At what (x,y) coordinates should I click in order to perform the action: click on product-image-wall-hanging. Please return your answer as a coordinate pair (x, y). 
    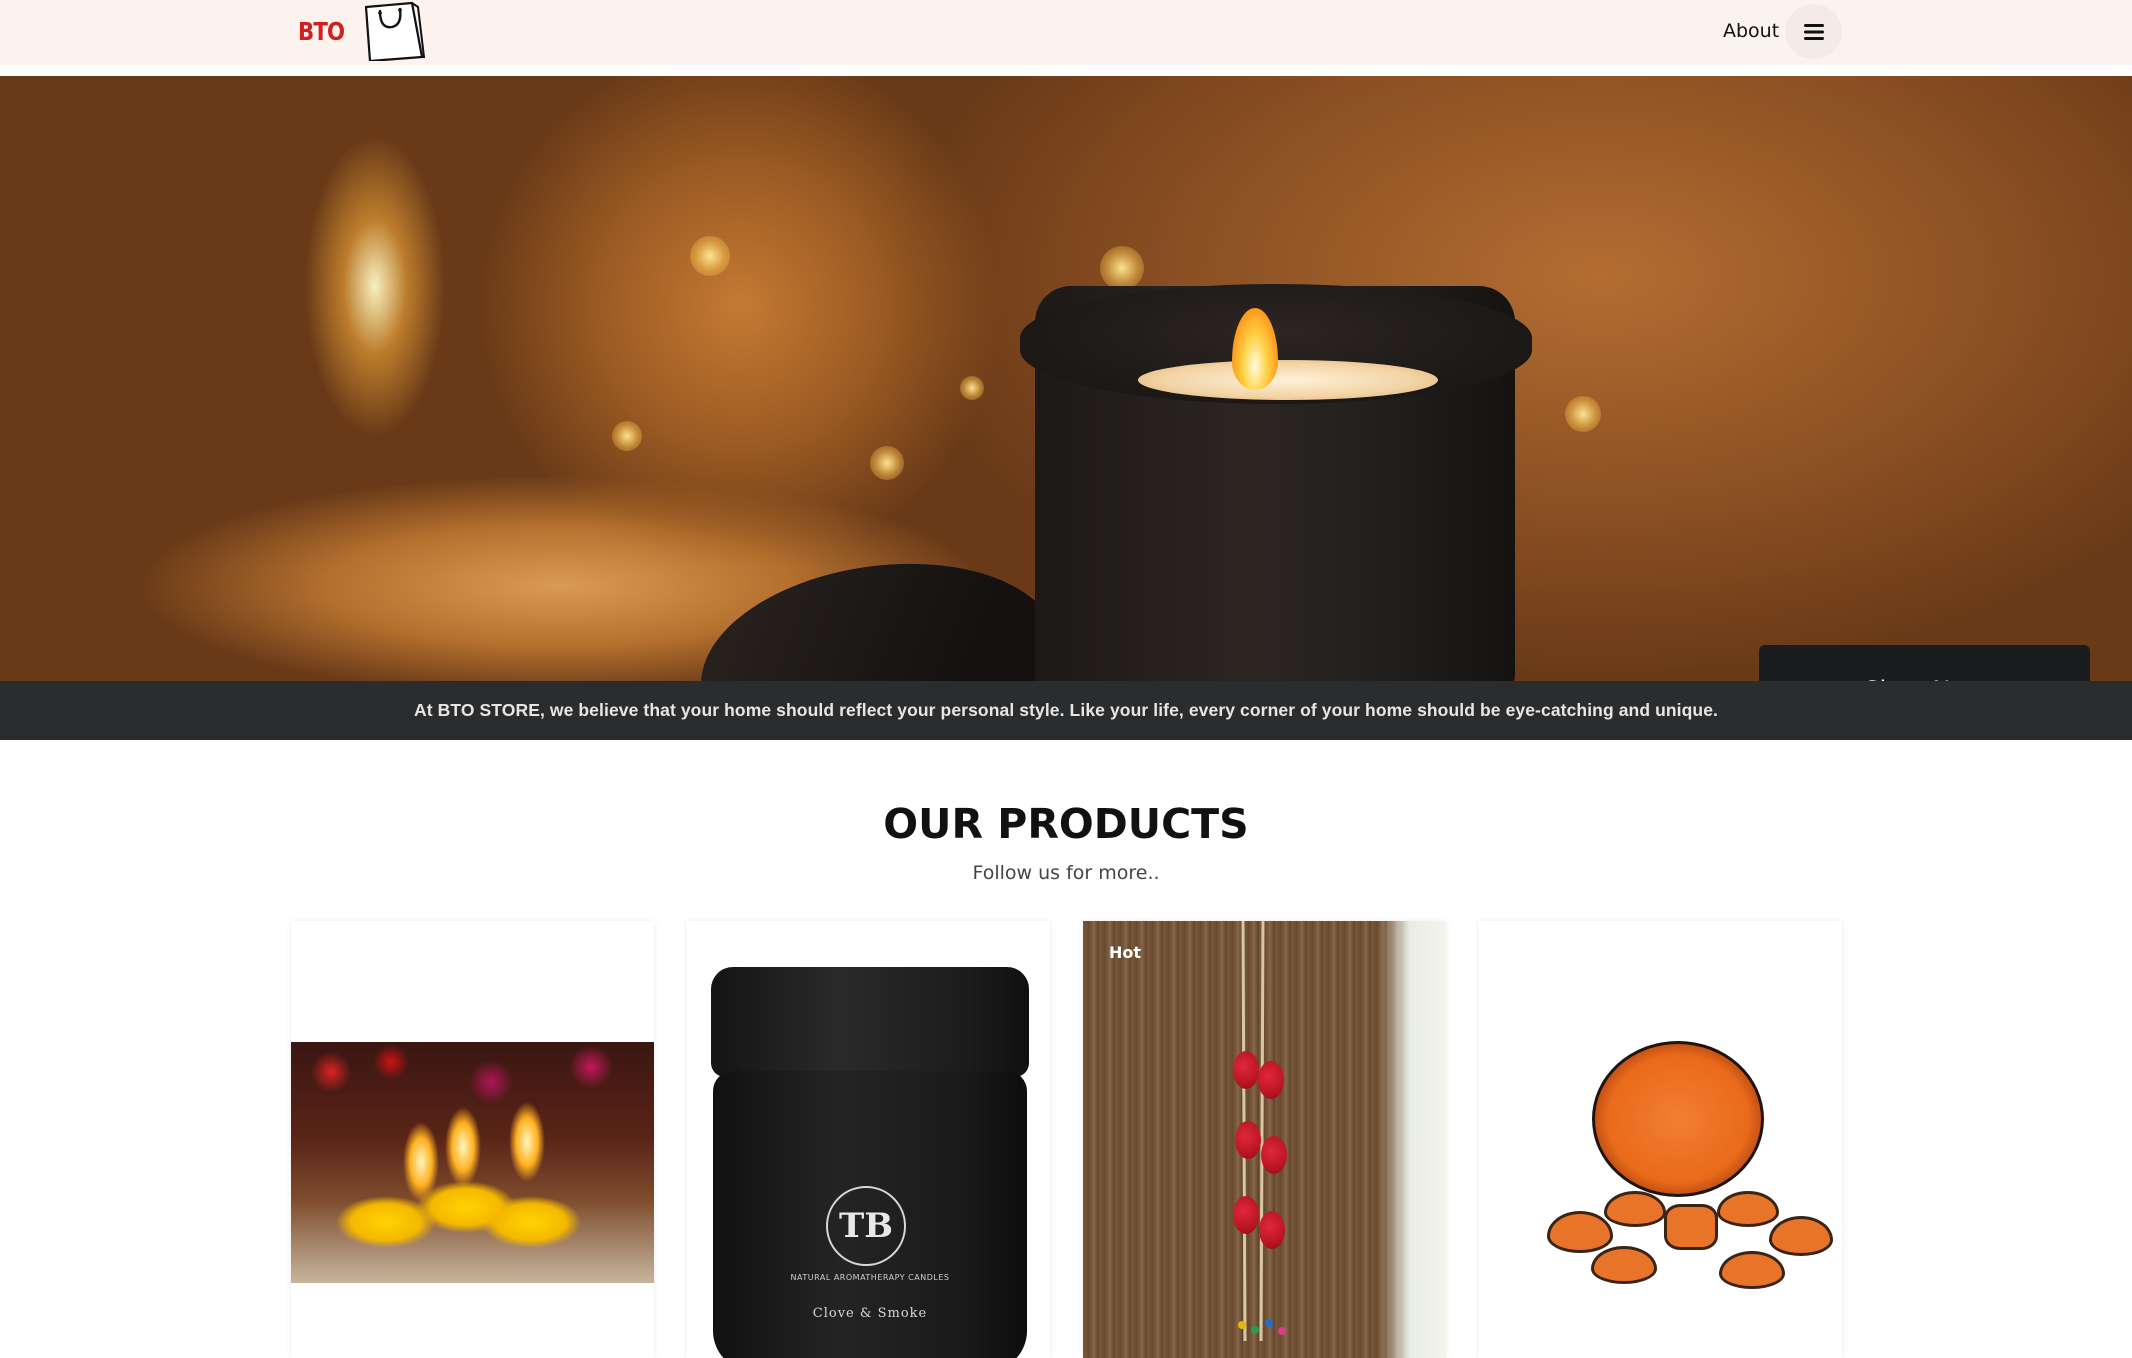
    Looking at the image, I should click on (1264, 1139).